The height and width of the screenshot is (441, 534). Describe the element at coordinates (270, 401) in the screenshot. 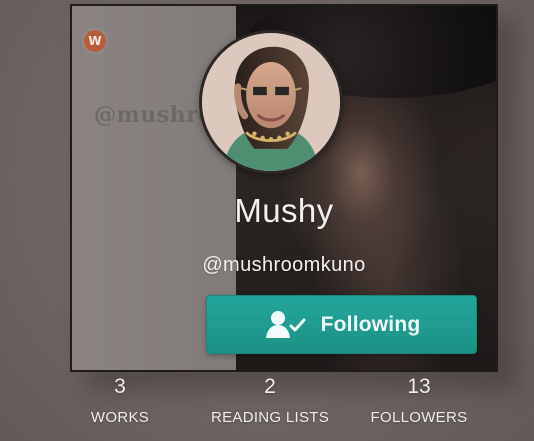

I see `stat-reading-lists: 2 READING LISTS` at that location.